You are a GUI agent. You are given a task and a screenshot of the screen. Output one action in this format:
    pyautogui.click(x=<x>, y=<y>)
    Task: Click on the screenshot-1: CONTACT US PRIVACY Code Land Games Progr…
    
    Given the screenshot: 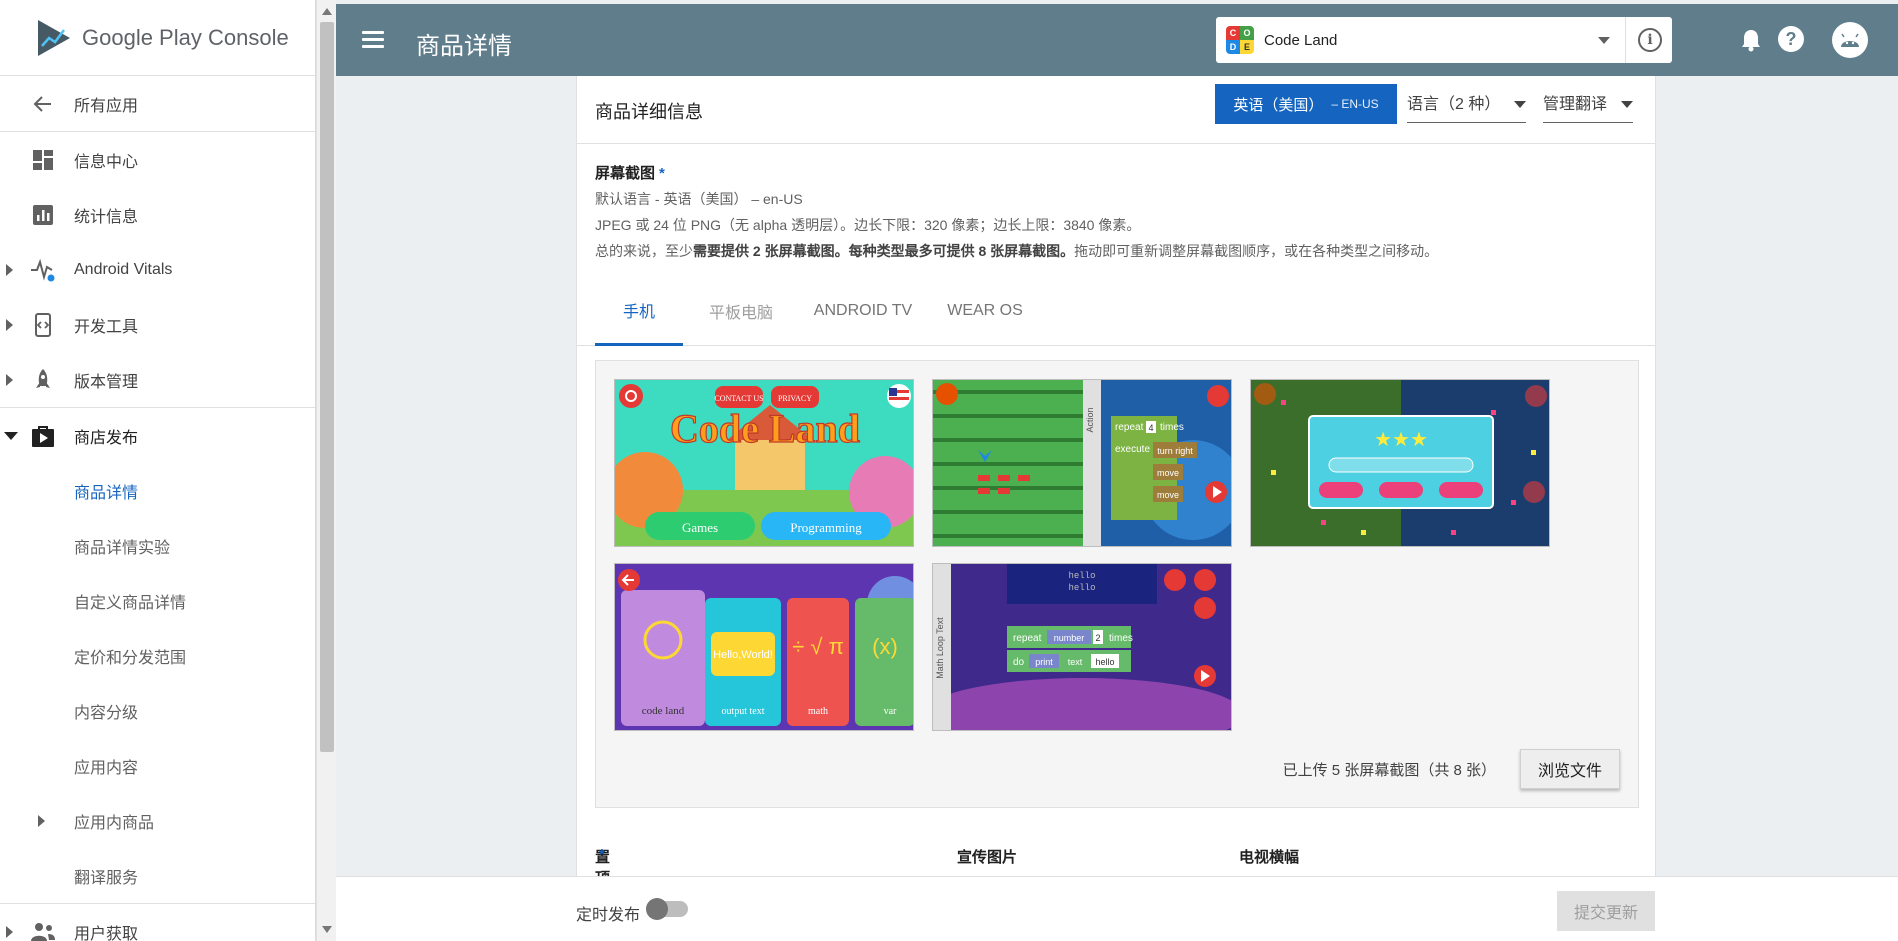 What is the action you would take?
    pyautogui.click(x=764, y=463)
    